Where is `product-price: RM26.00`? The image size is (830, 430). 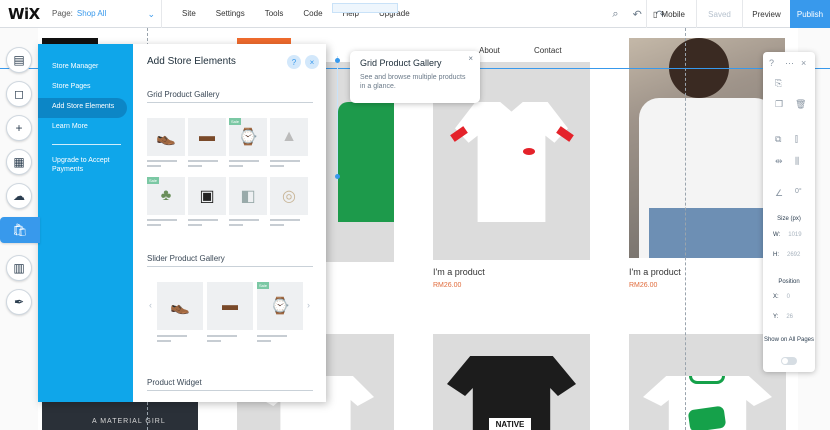
product-price: RM26.00 is located at coordinates (643, 285).